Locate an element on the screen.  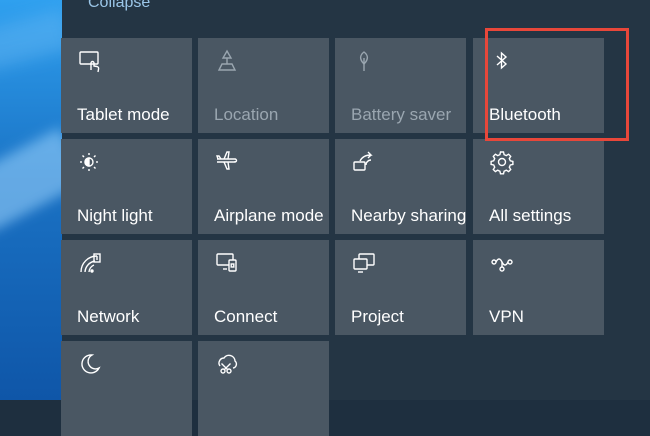
tile-label: Battery saver is located at coordinates (401, 114).